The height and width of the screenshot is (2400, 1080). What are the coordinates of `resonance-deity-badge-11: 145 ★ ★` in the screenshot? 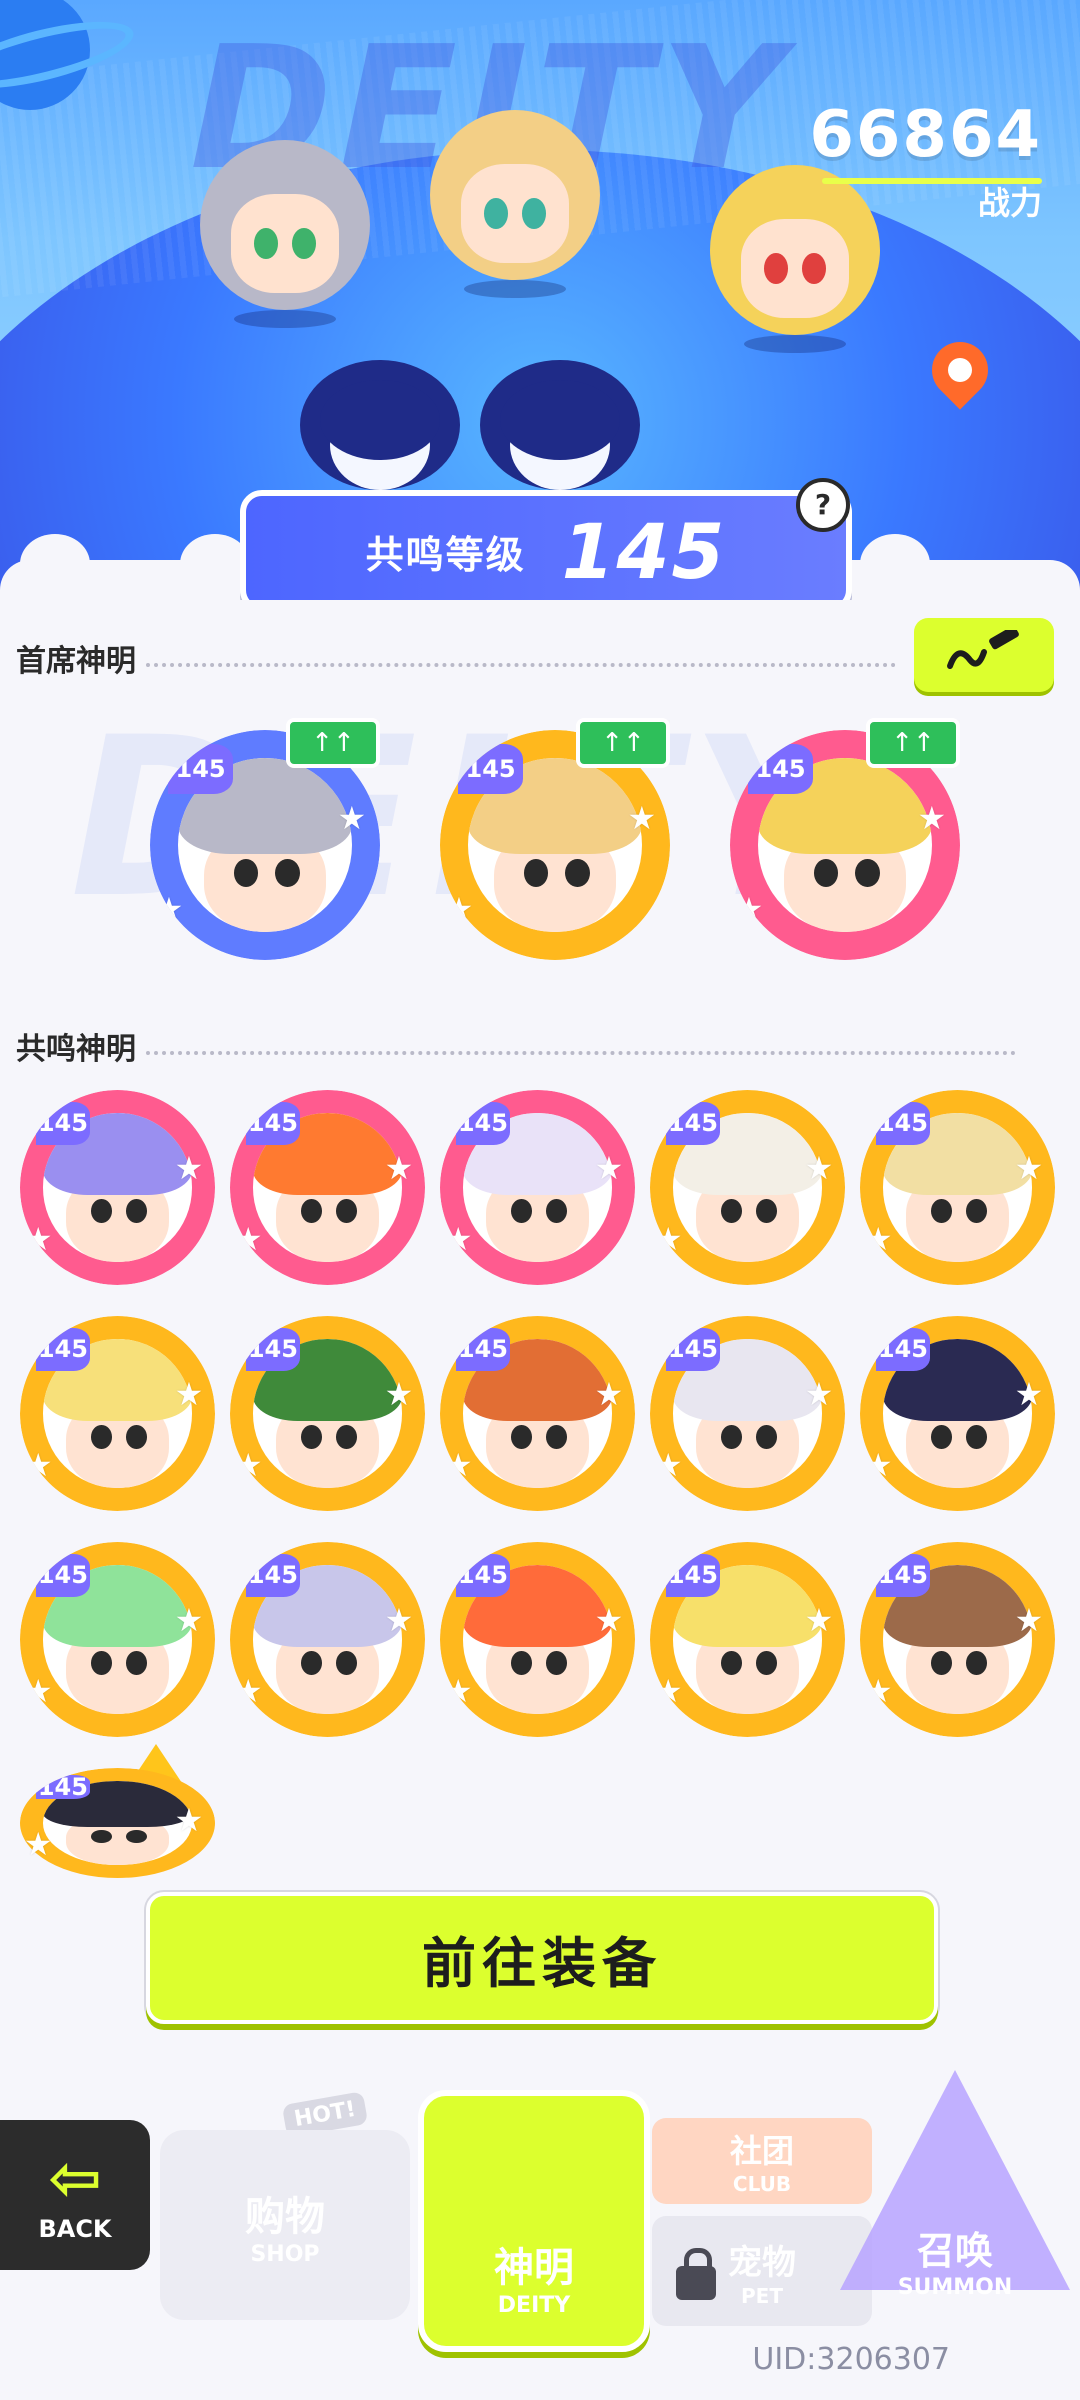 It's located at (117, 1639).